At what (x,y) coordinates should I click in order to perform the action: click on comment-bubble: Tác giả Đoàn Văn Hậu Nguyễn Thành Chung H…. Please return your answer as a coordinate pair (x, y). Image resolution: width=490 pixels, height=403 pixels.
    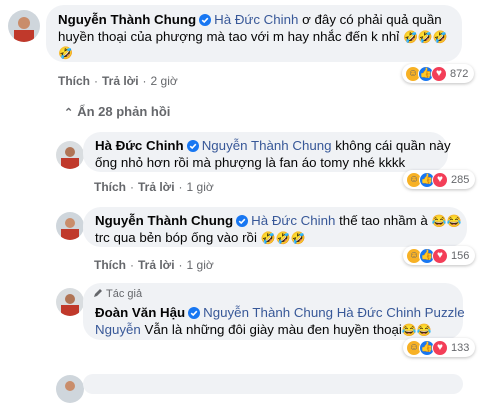
    Looking at the image, I should click on (274, 311).